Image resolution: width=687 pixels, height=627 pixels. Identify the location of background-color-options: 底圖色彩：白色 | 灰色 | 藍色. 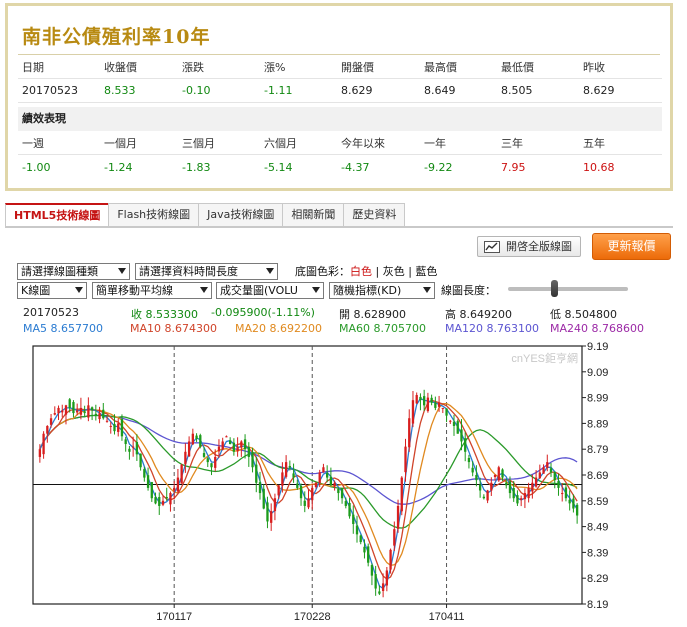
(366, 271).